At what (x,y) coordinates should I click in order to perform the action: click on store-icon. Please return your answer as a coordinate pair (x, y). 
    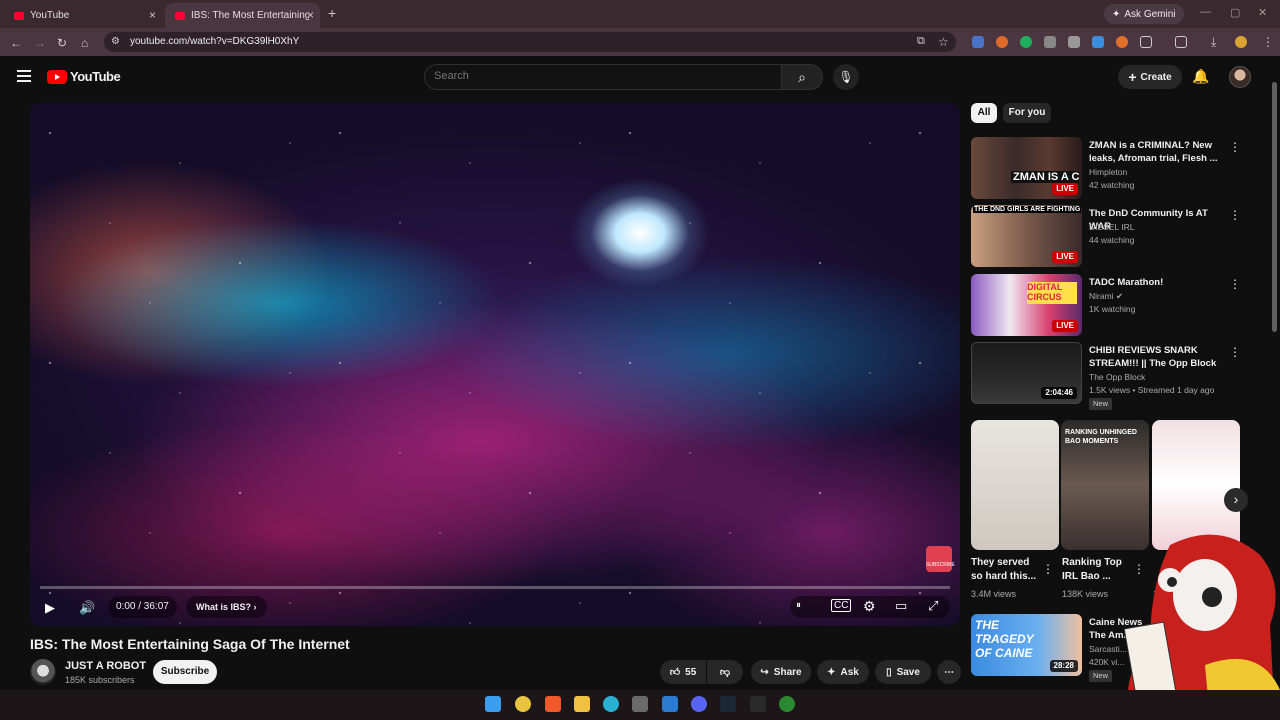
    Looking at the image, I should click on (640, 704).